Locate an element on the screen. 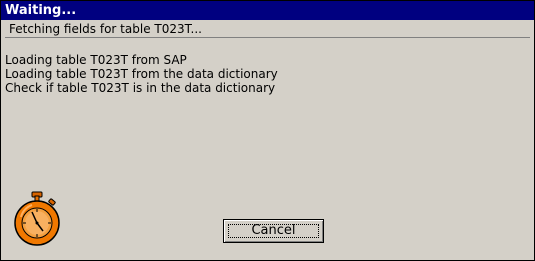  cancel-button: Cancel is located at coordinates (273, 231).